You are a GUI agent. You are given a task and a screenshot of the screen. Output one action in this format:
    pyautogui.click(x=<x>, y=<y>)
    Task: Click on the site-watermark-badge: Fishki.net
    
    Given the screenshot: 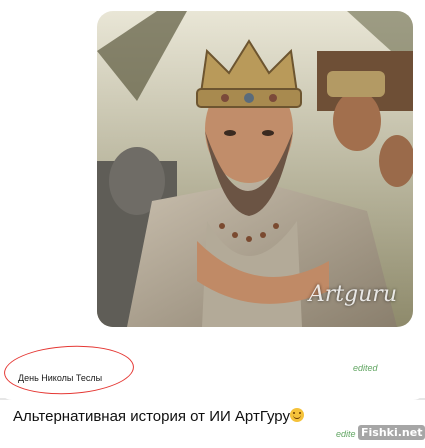 What is the action you would take?
    pyautogui.click(x=391, y=432)
    